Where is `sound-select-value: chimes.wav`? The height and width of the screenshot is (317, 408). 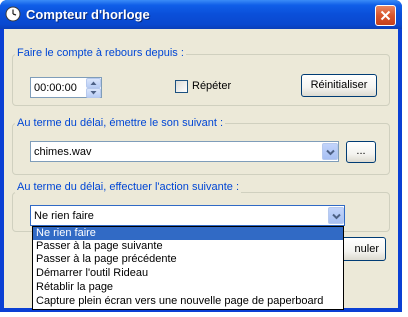
sound-select-value: chimes.wav is located at coordinates (63, 152).